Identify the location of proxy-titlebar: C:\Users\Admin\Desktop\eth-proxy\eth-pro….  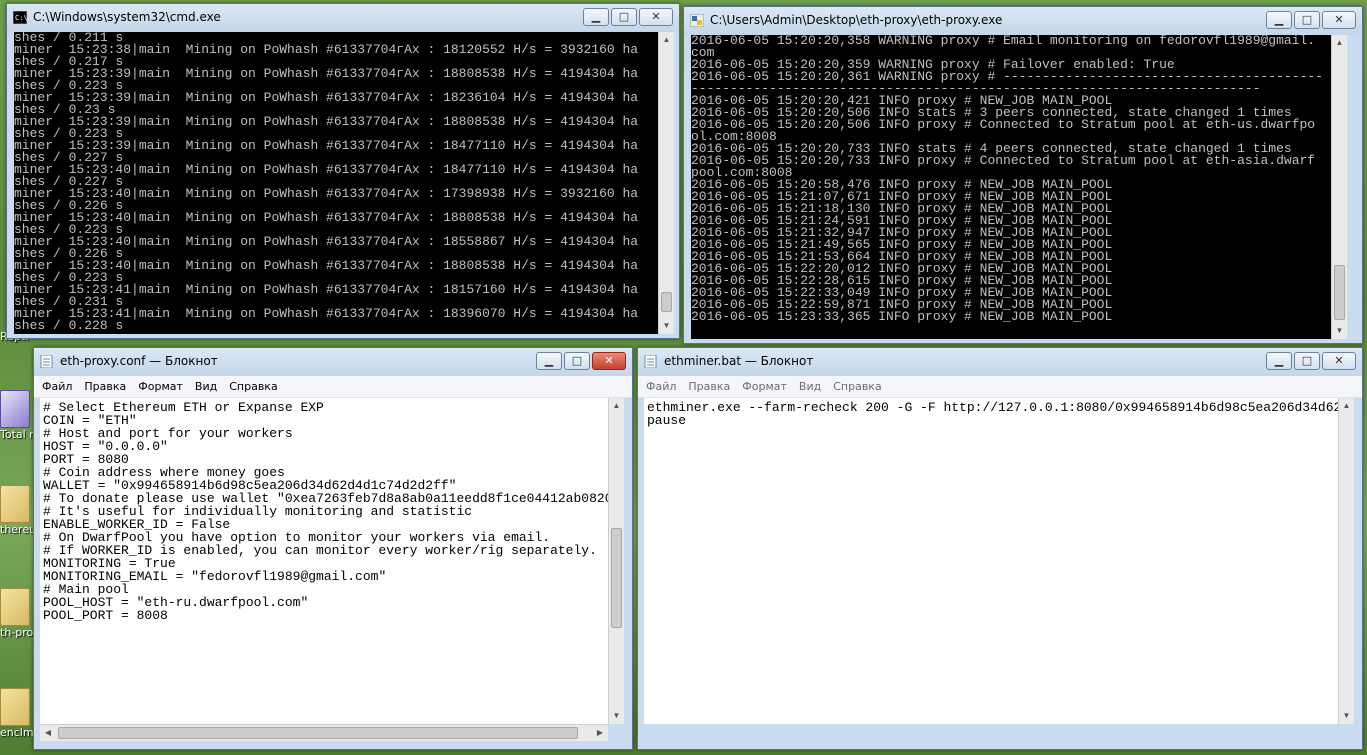
(1023, 21).